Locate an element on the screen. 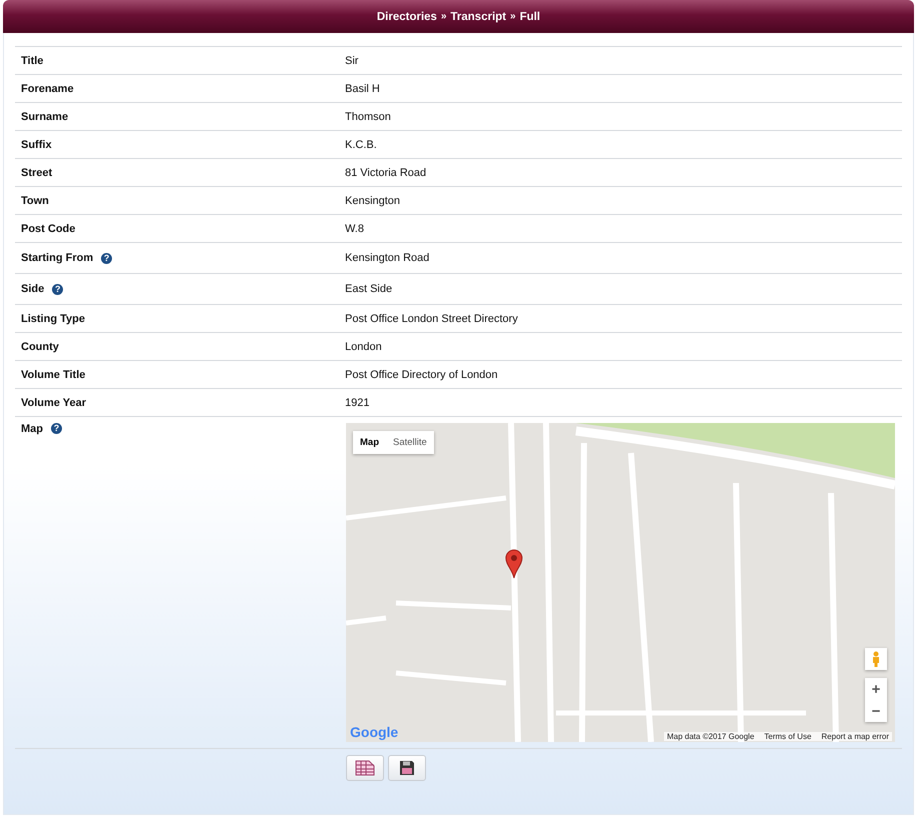 This screenshot has width=917, height=823. breadcrumb-item: Directories is located at coordinates (406, 16).